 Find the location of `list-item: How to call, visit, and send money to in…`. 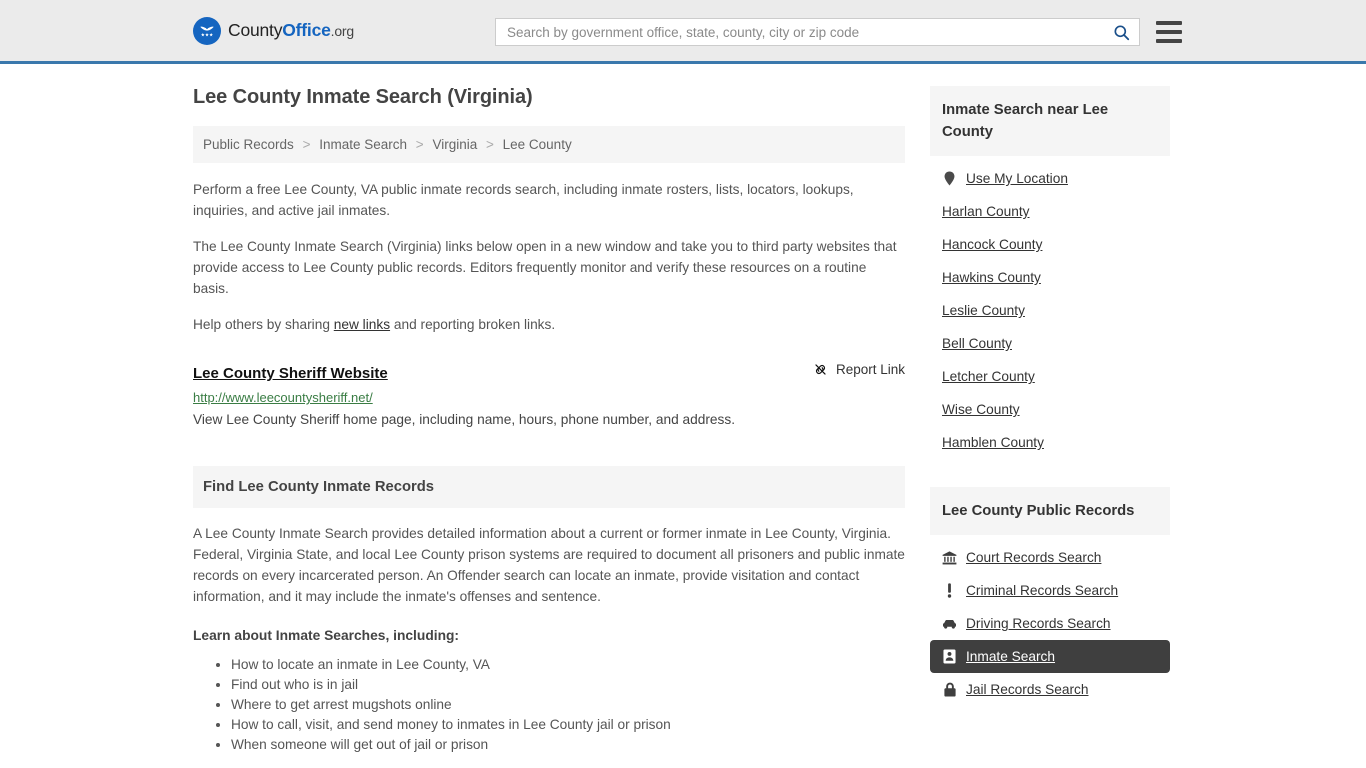

list-item: How to call, visit, and send money to in… is located at coordinates (568, 725).